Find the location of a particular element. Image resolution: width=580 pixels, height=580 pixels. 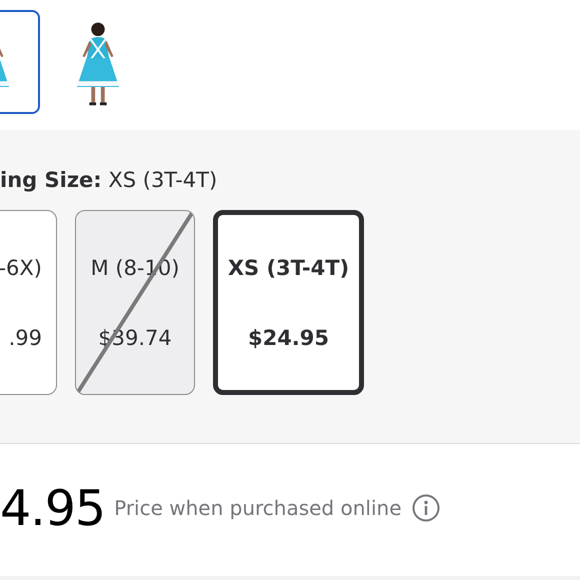

size-option: XS (3T-4T) $24.95 is located at coordinates (288, 302).